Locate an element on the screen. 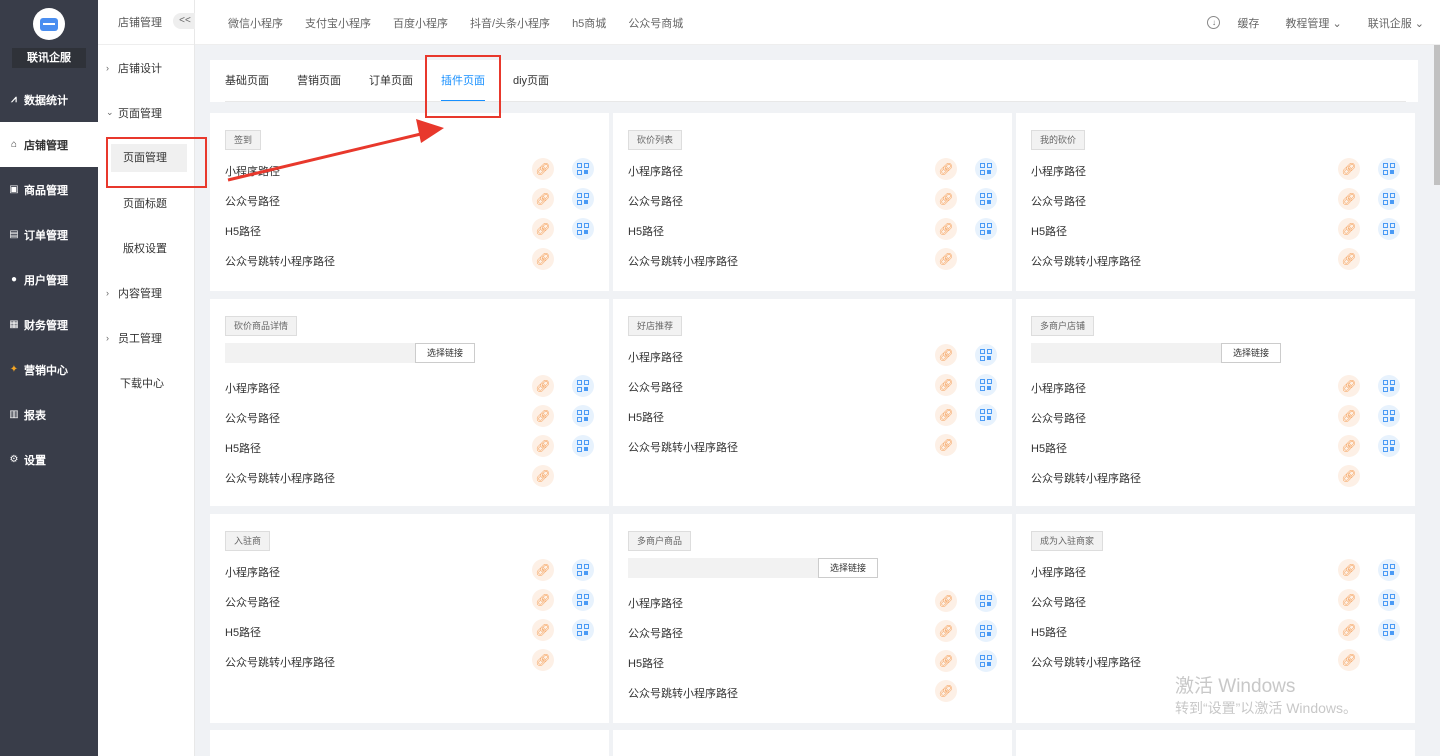  tab-douyin-mini: 抖音/头条小程序 is located at coordinates (510, 23).